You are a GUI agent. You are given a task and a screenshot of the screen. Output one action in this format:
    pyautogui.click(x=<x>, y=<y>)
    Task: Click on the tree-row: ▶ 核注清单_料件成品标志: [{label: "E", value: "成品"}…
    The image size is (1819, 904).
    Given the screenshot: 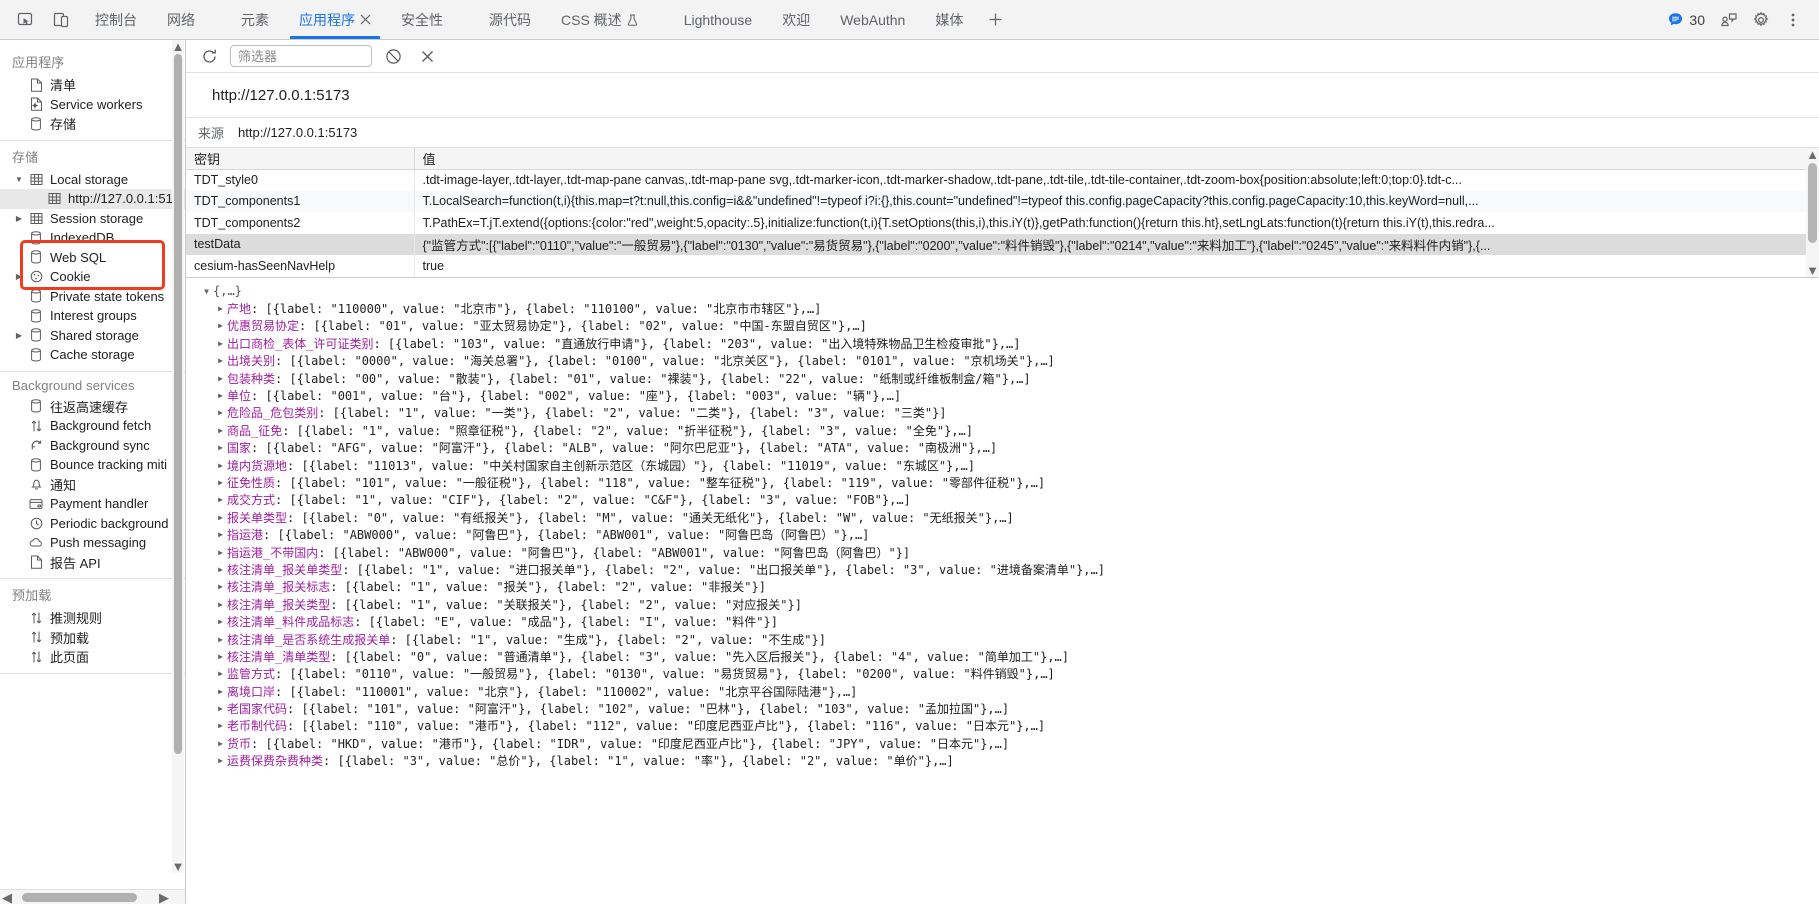 What is the action you would take?
    pyautogui.click(x=1002, y=621)
    